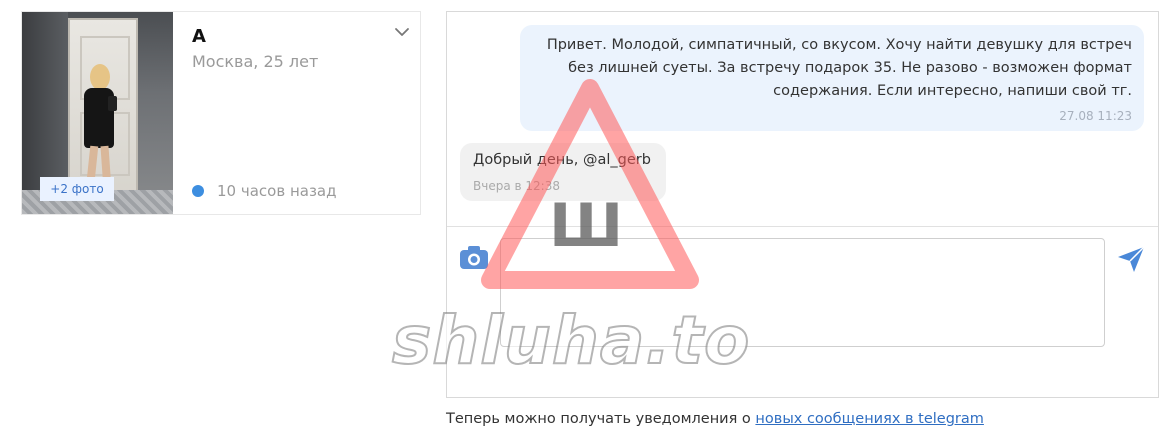 The image size is (1173, 435). What do you see at coordinates (97, 113) in the screenshot?
I see `profile-photo: +2 фото` at bounding box center [97, 113].